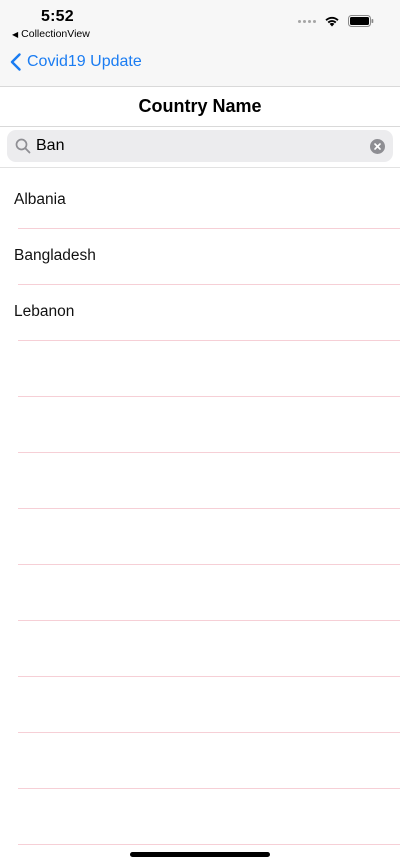 This screenshot has width=400, height=865. Describe the element at coordinates (200, 854) in the screenshot. I see `home-indicator` at that location.